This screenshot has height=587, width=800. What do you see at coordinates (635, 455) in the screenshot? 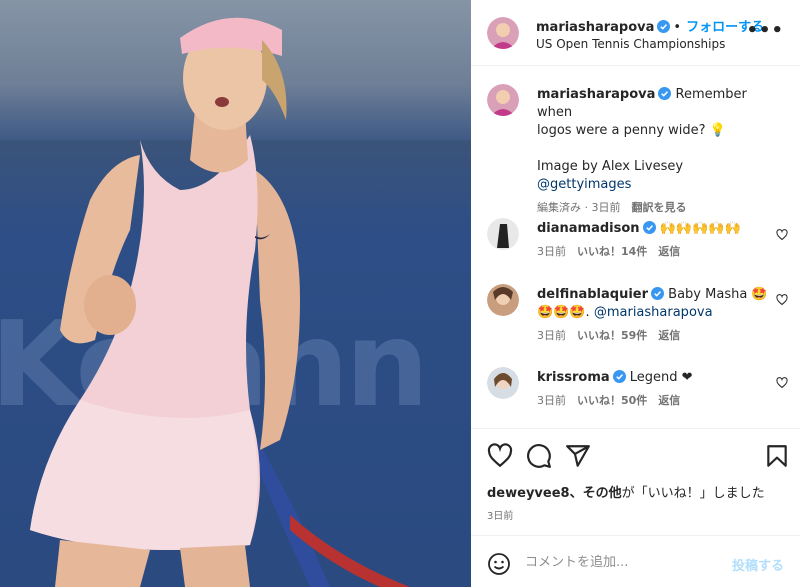
I see `post-action-bar` at bounding box center [635, 455].